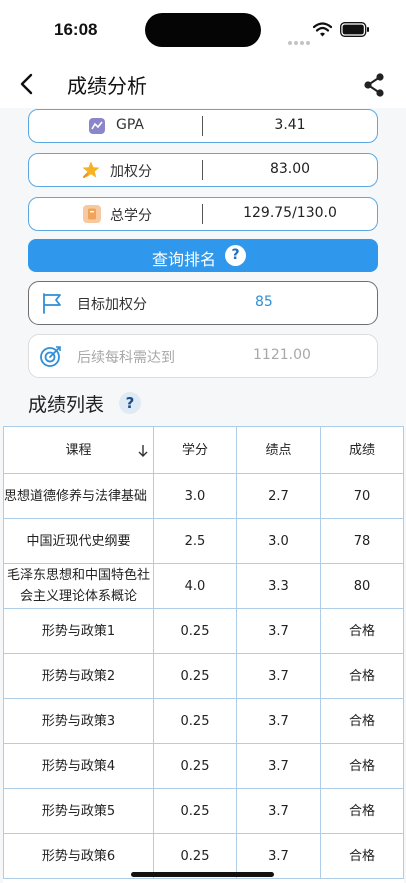 The image size is (406, 883). What do you see at coordinates (50, 356) in the screenshot?
I see `target-icon` at bounding box center [50, 356].